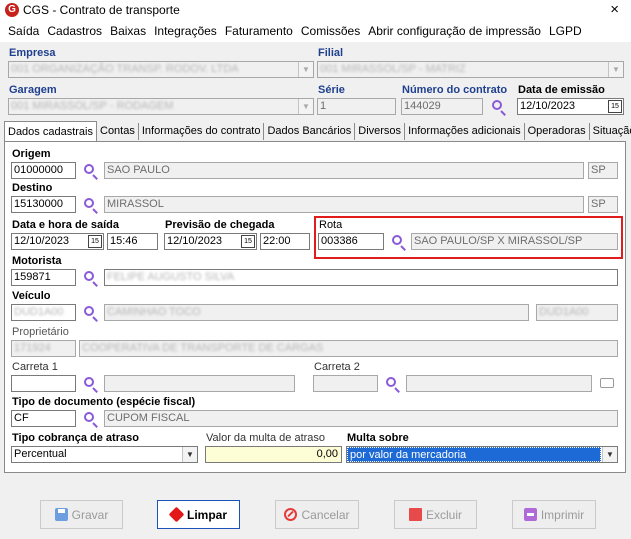 Image resolution: width=631 pixels, height=539 pixels. Describe the element at coordinates (310, 131) in the screenshot. I see `tab-dados-bancarios: Dados Bancários` at that location.